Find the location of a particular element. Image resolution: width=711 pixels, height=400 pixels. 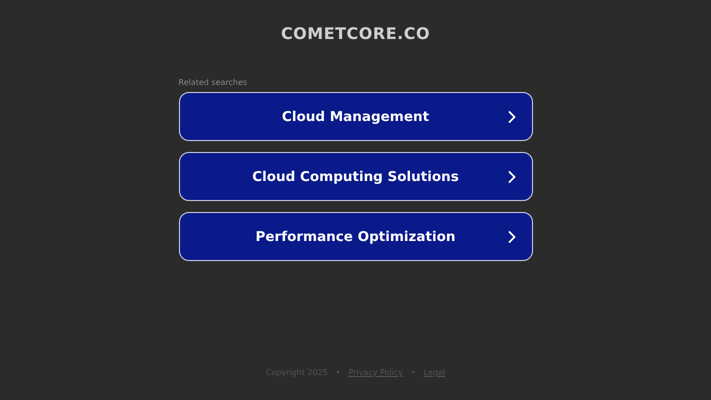

site-title: COMETCORE.CO is located at coordinates (355, 34).